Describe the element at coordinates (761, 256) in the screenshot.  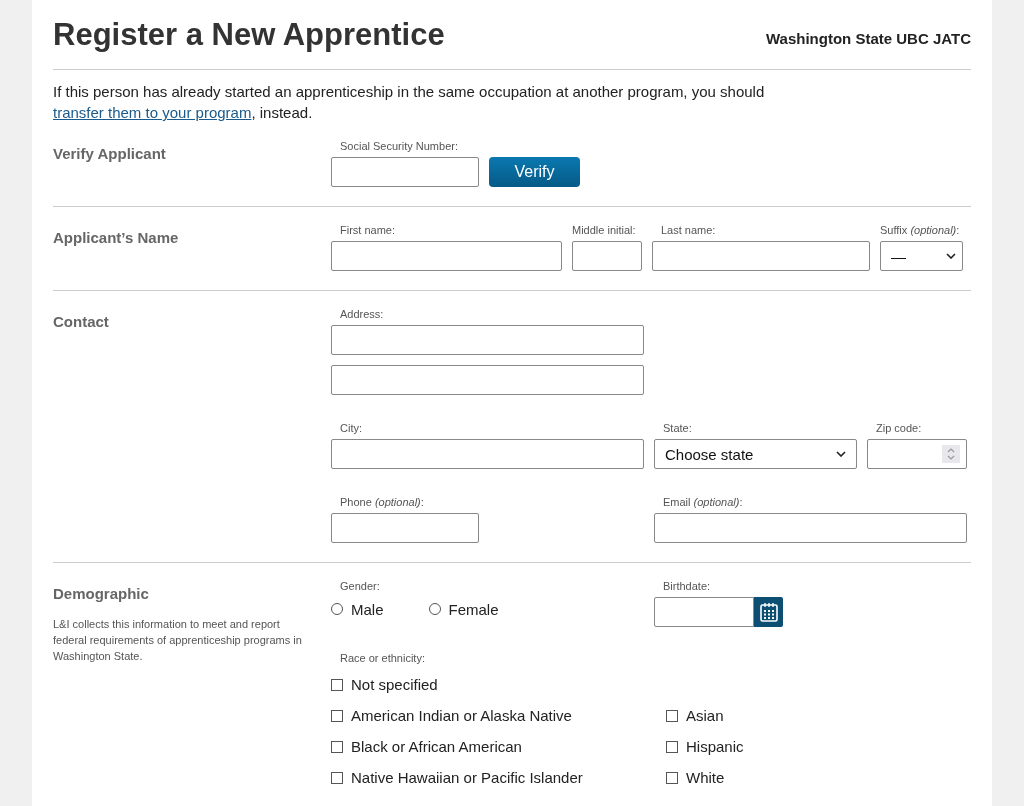
I see `last-name-field` at that location.